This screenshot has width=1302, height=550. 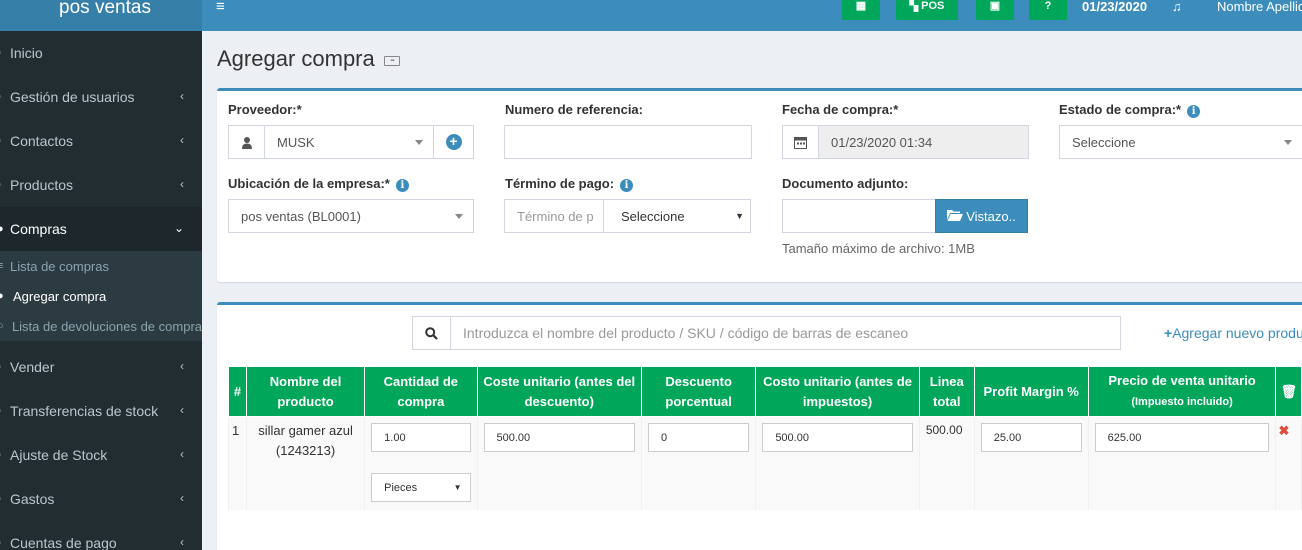 What do you see at coordinates (1259, 6) in the screenshot?
I see `user-menu: Nombre Apellido` at bounding box center [1259, 6].